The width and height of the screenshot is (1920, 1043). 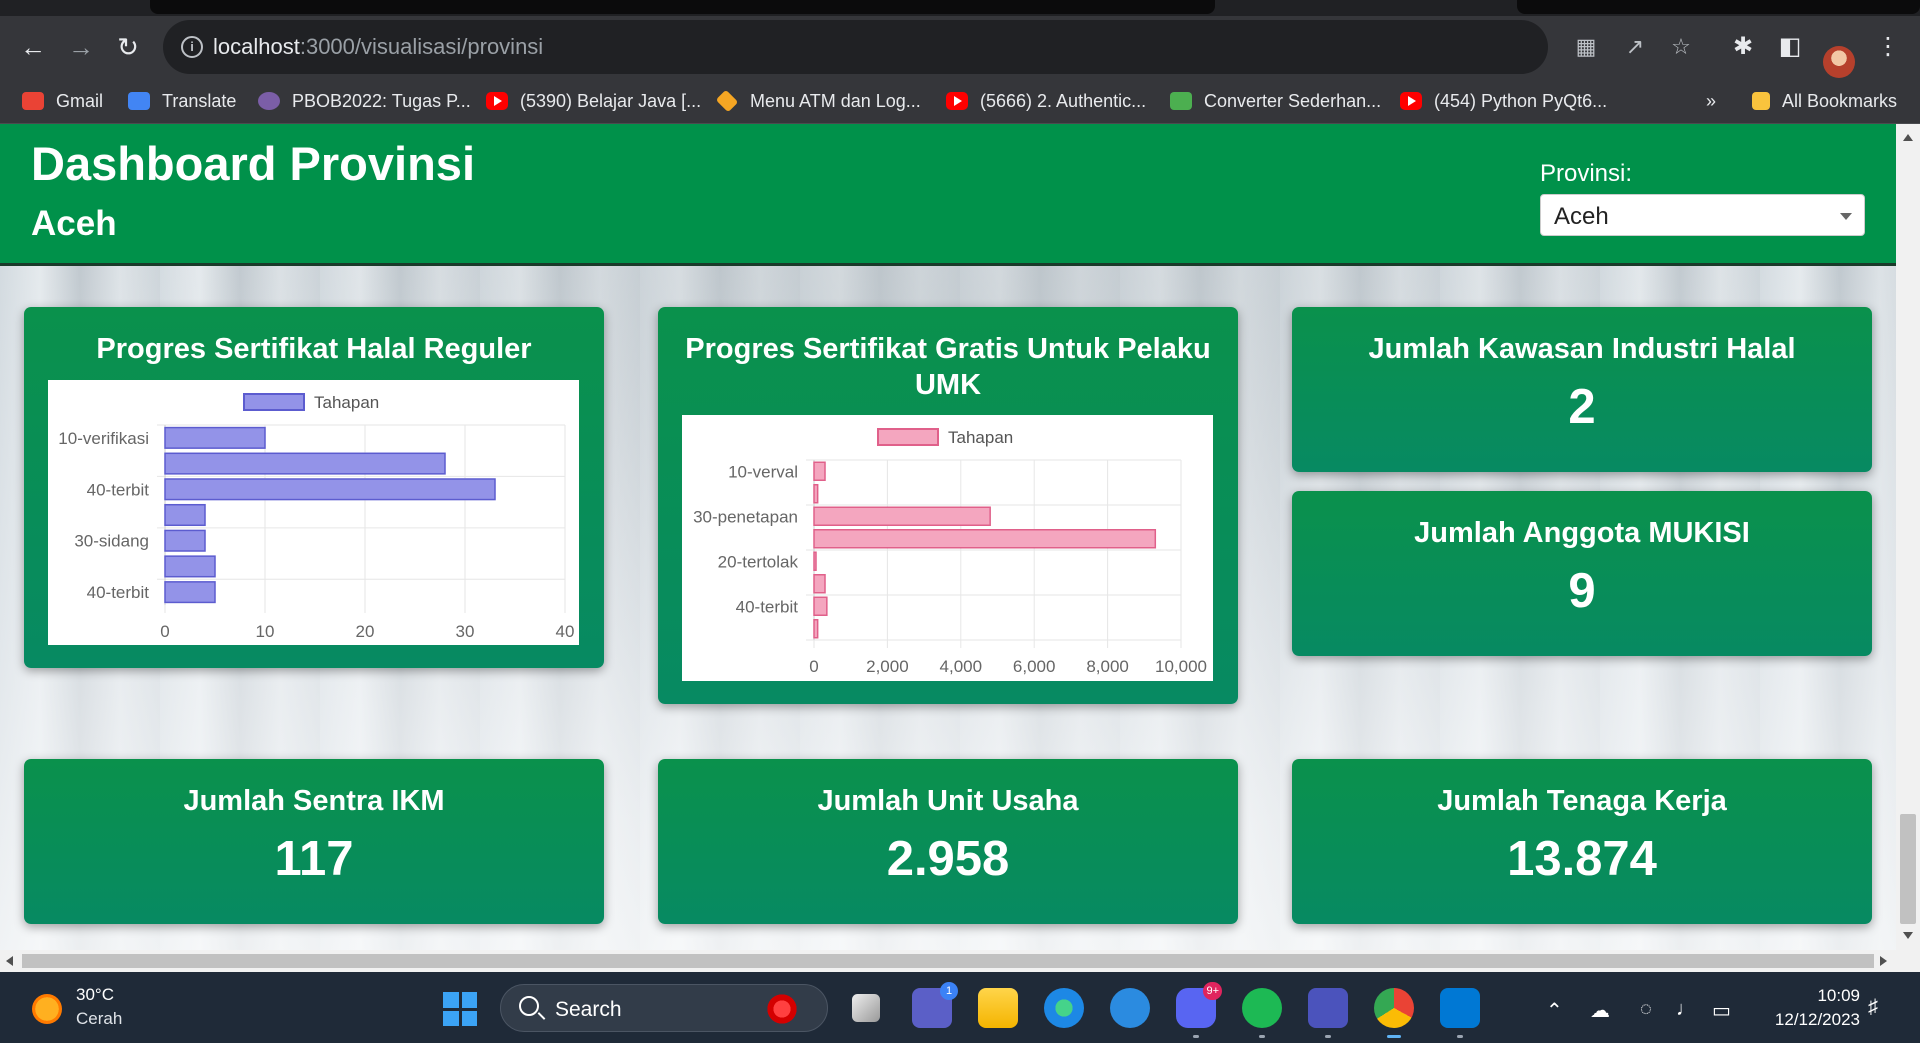 I want to click on weather-temperature: 30°C, so click(x=95, y=995).